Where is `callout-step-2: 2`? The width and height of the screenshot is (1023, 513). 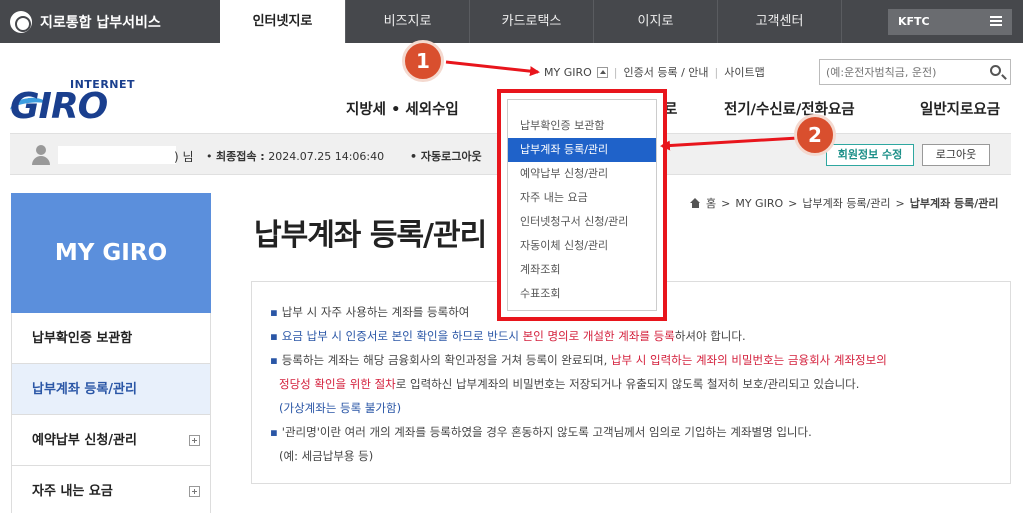
callout-step-2: 2 is located at coordinates (815, 135).